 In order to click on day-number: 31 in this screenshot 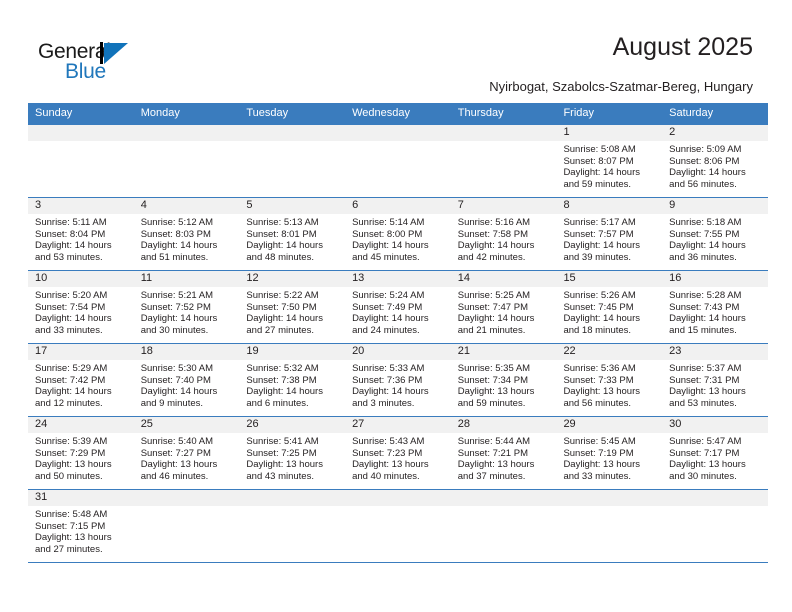, I will do `click(81, 498)`.